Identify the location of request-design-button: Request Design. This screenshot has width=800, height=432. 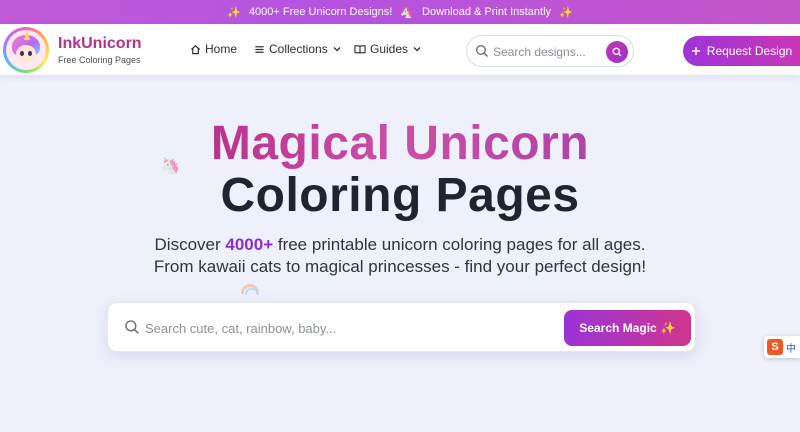
(741, 51).